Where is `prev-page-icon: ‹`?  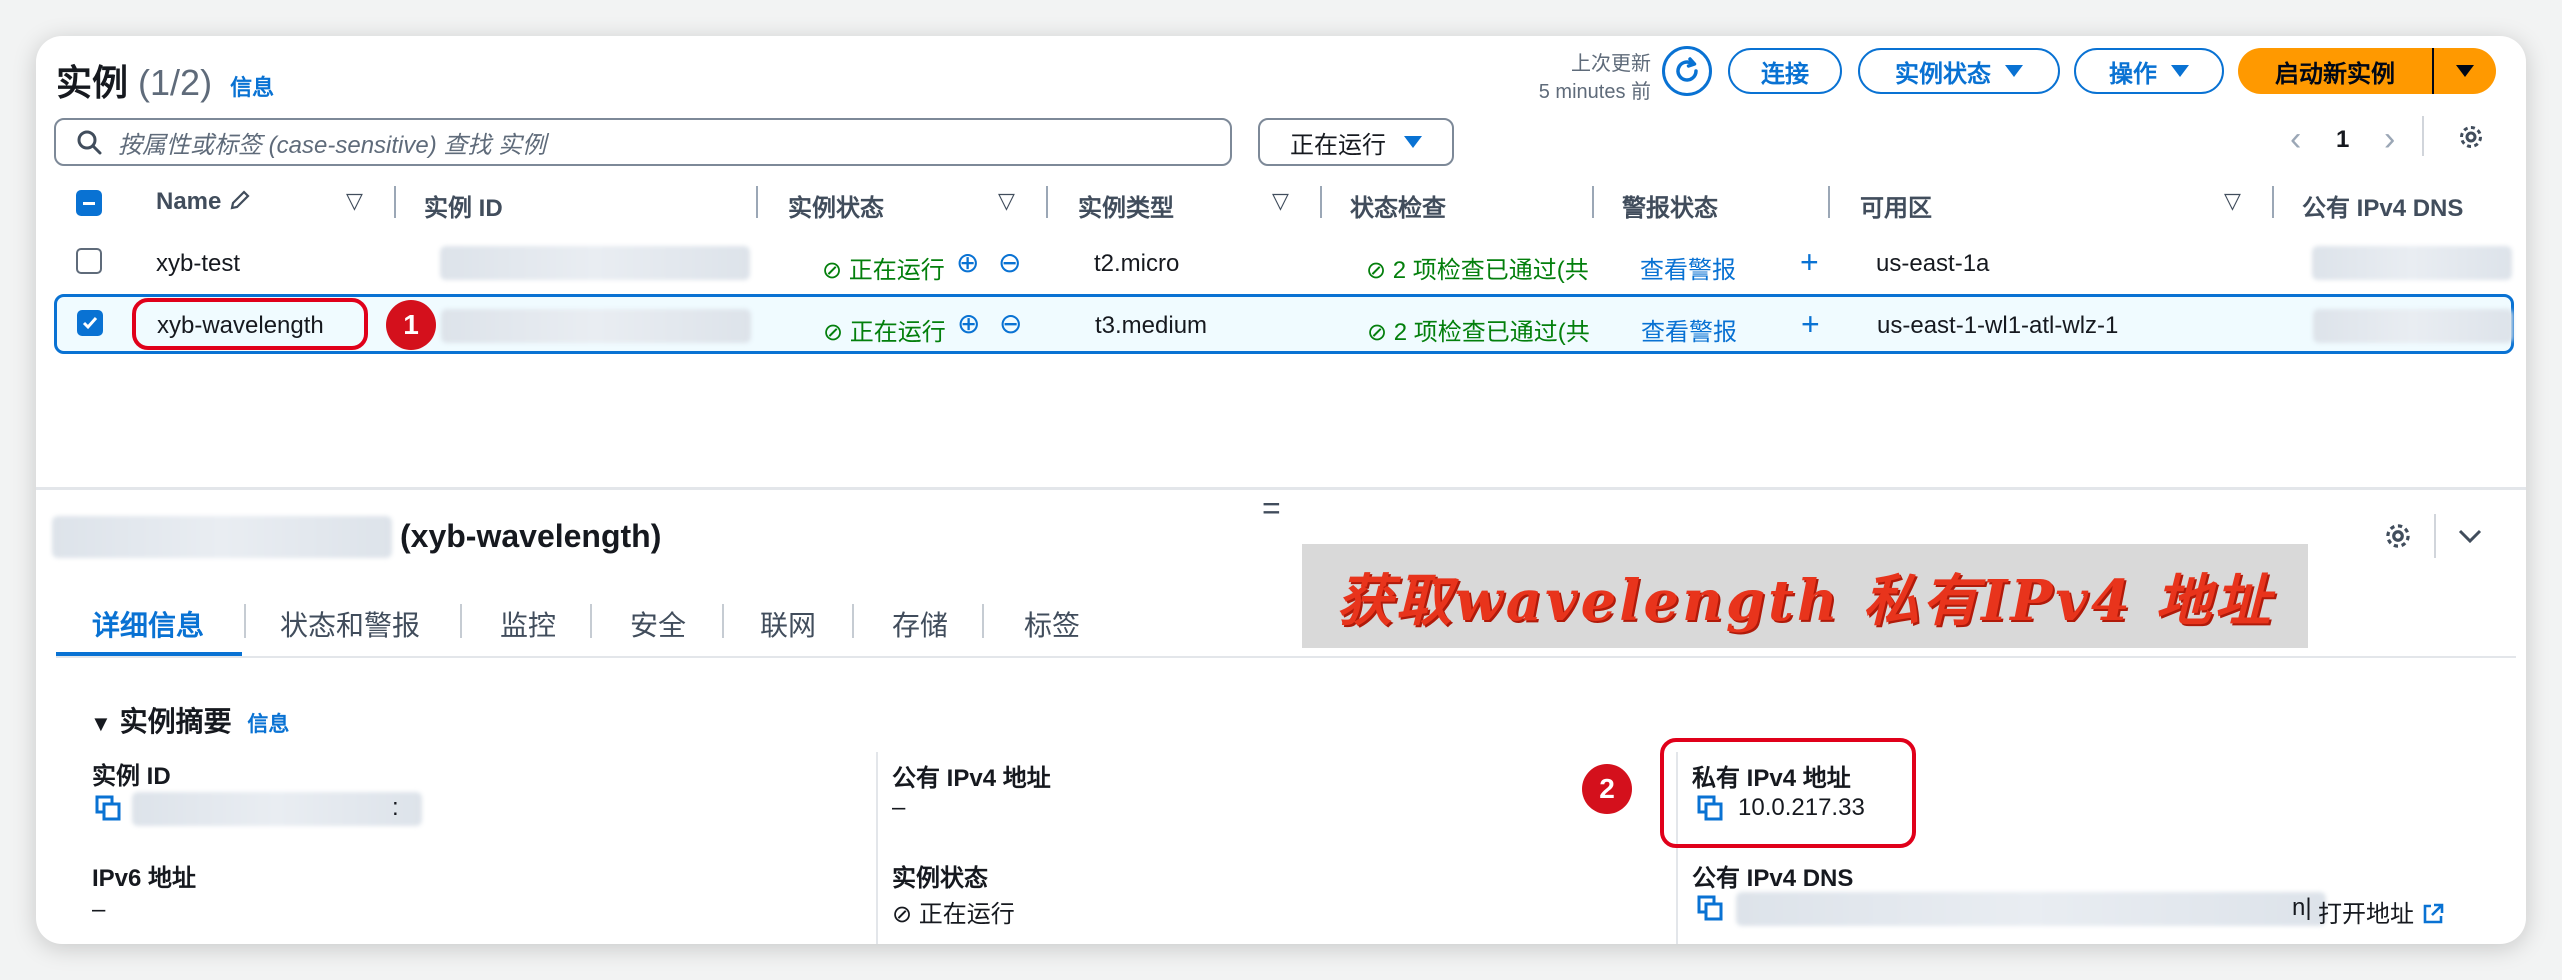
prev-page-icon: ‹ is located at coordinates (2295, 139).